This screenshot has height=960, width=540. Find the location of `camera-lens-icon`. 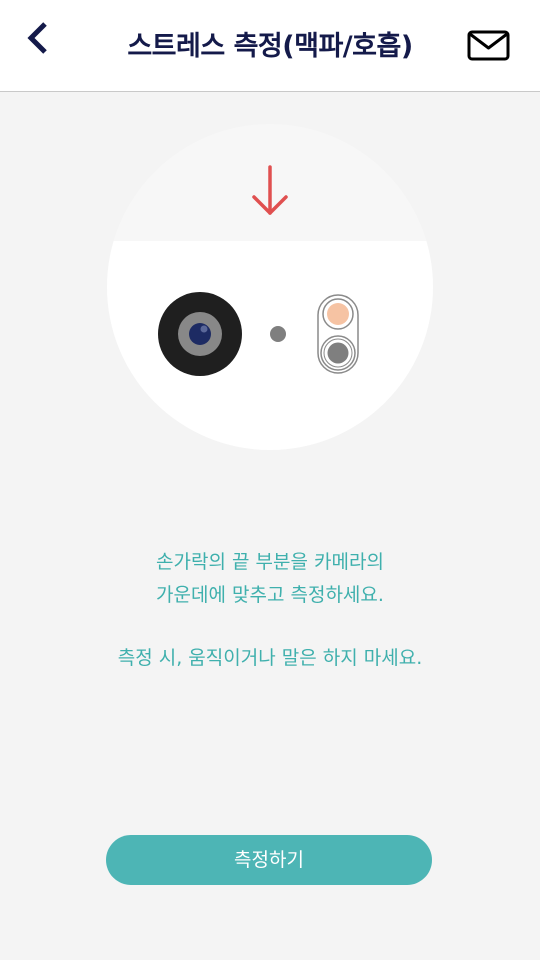

camera-lens-icon is located at coordinates (200, 334).